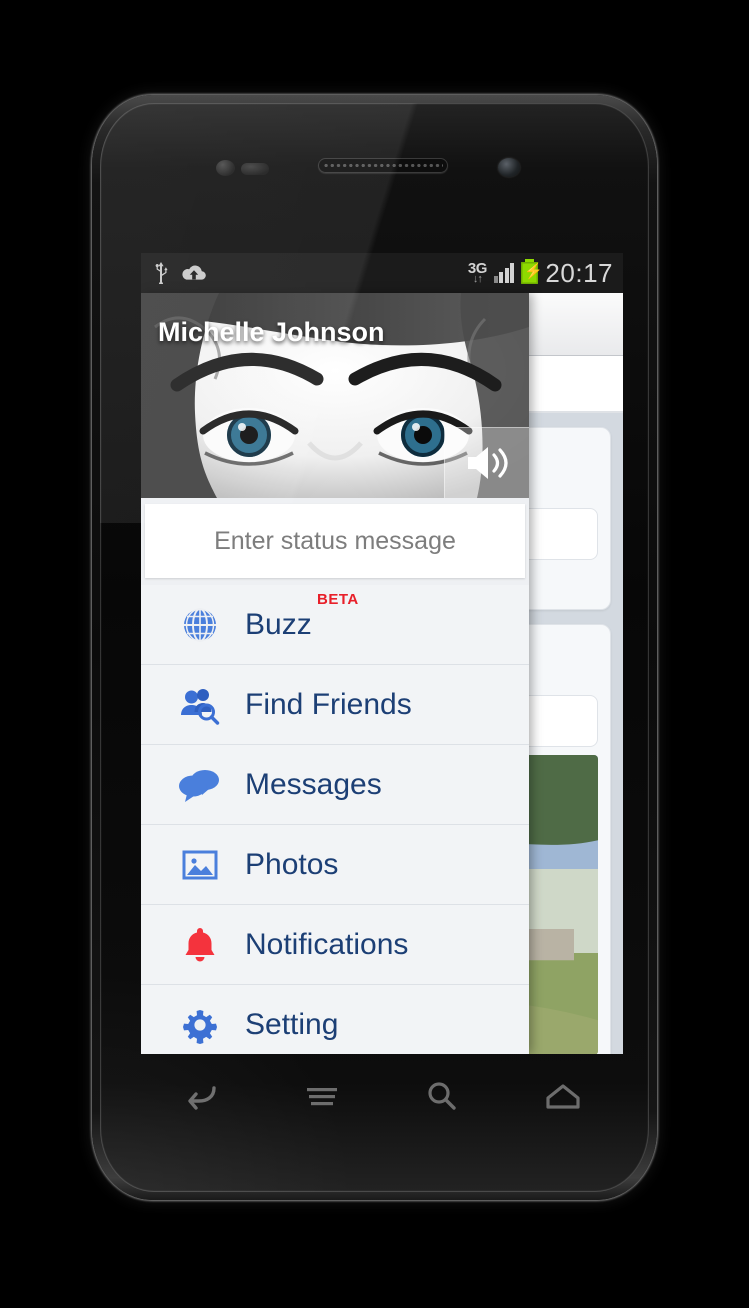 The image size is (749, 1308). I want to click on search-softkey, so click(442, 1096).